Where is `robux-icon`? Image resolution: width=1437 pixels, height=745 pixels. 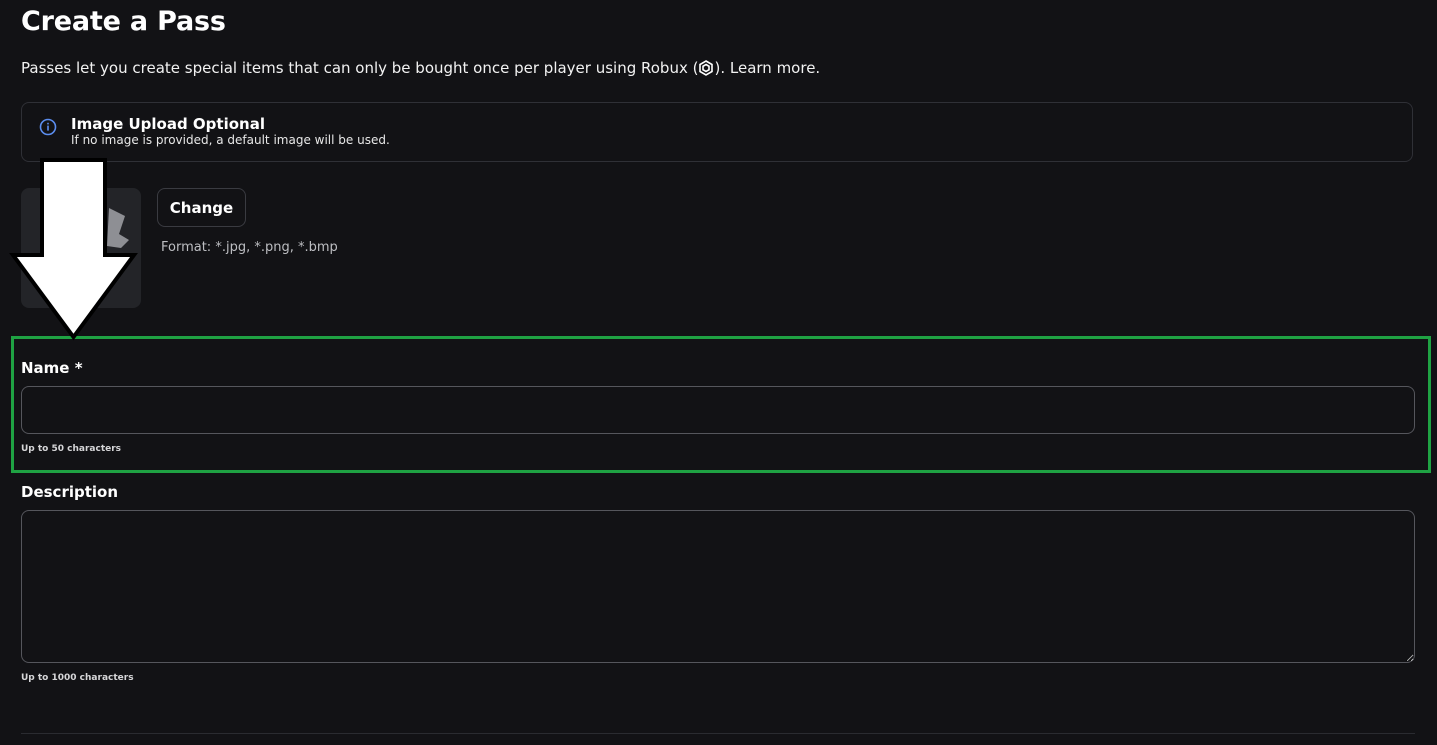 robux-icon is located at coordinates (706, 68).